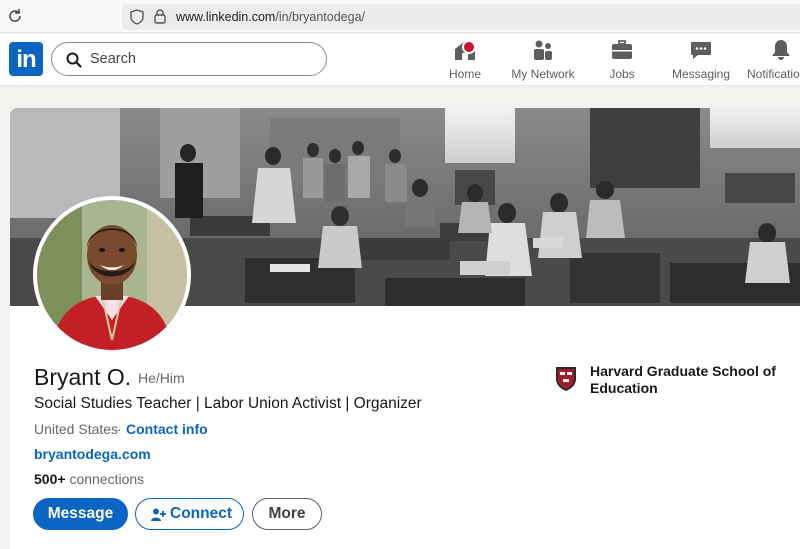 The image size is (800, 549). Describe the element at coordinates (701, 50) in the screenshot. I see `messaging-icon` at that location.